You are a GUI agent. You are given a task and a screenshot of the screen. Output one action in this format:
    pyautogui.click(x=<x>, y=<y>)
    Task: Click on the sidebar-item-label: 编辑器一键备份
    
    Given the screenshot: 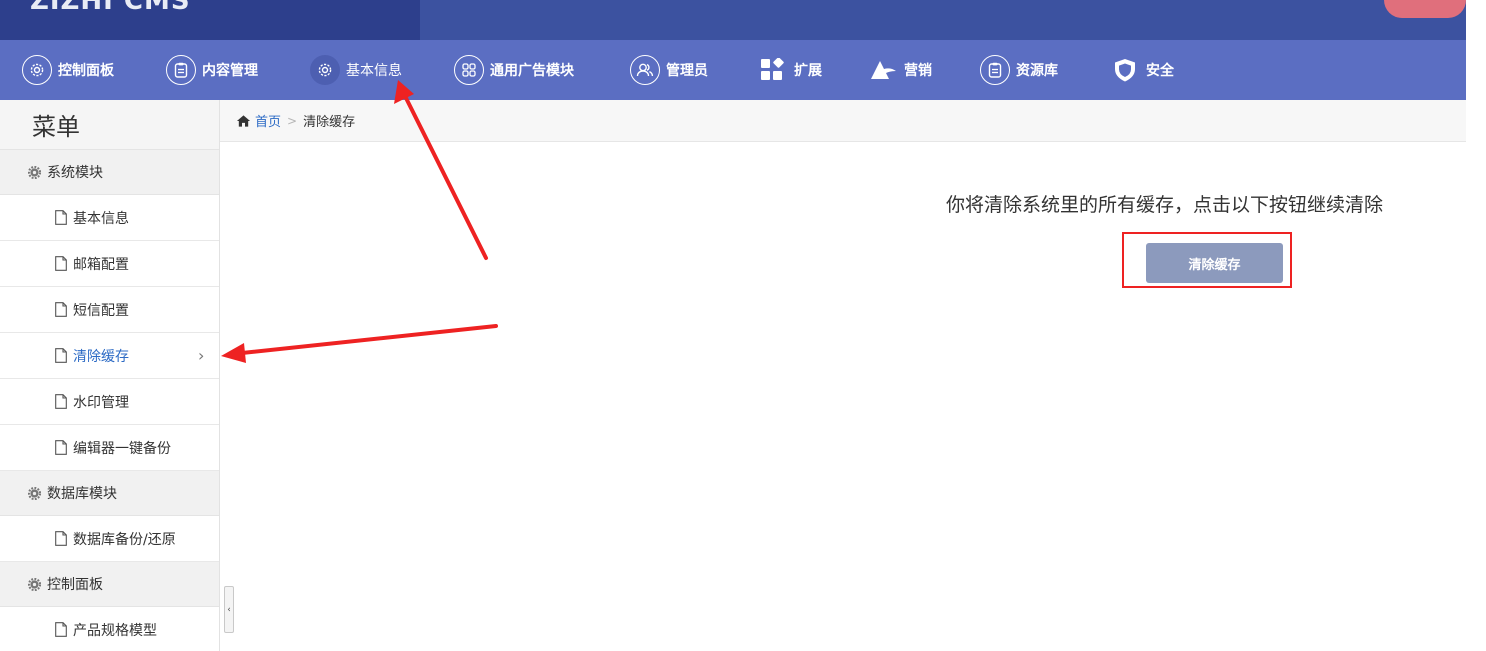 What is the action you would take?
    pyautogui.click(x=122, y=448)
    